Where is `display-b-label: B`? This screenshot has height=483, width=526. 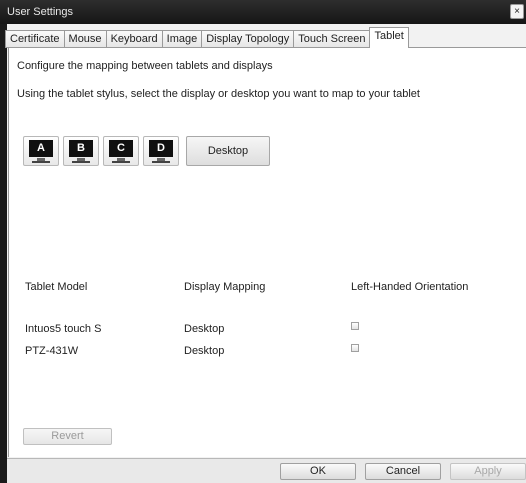 display-b-label: B is located at coordinates (81, 148).